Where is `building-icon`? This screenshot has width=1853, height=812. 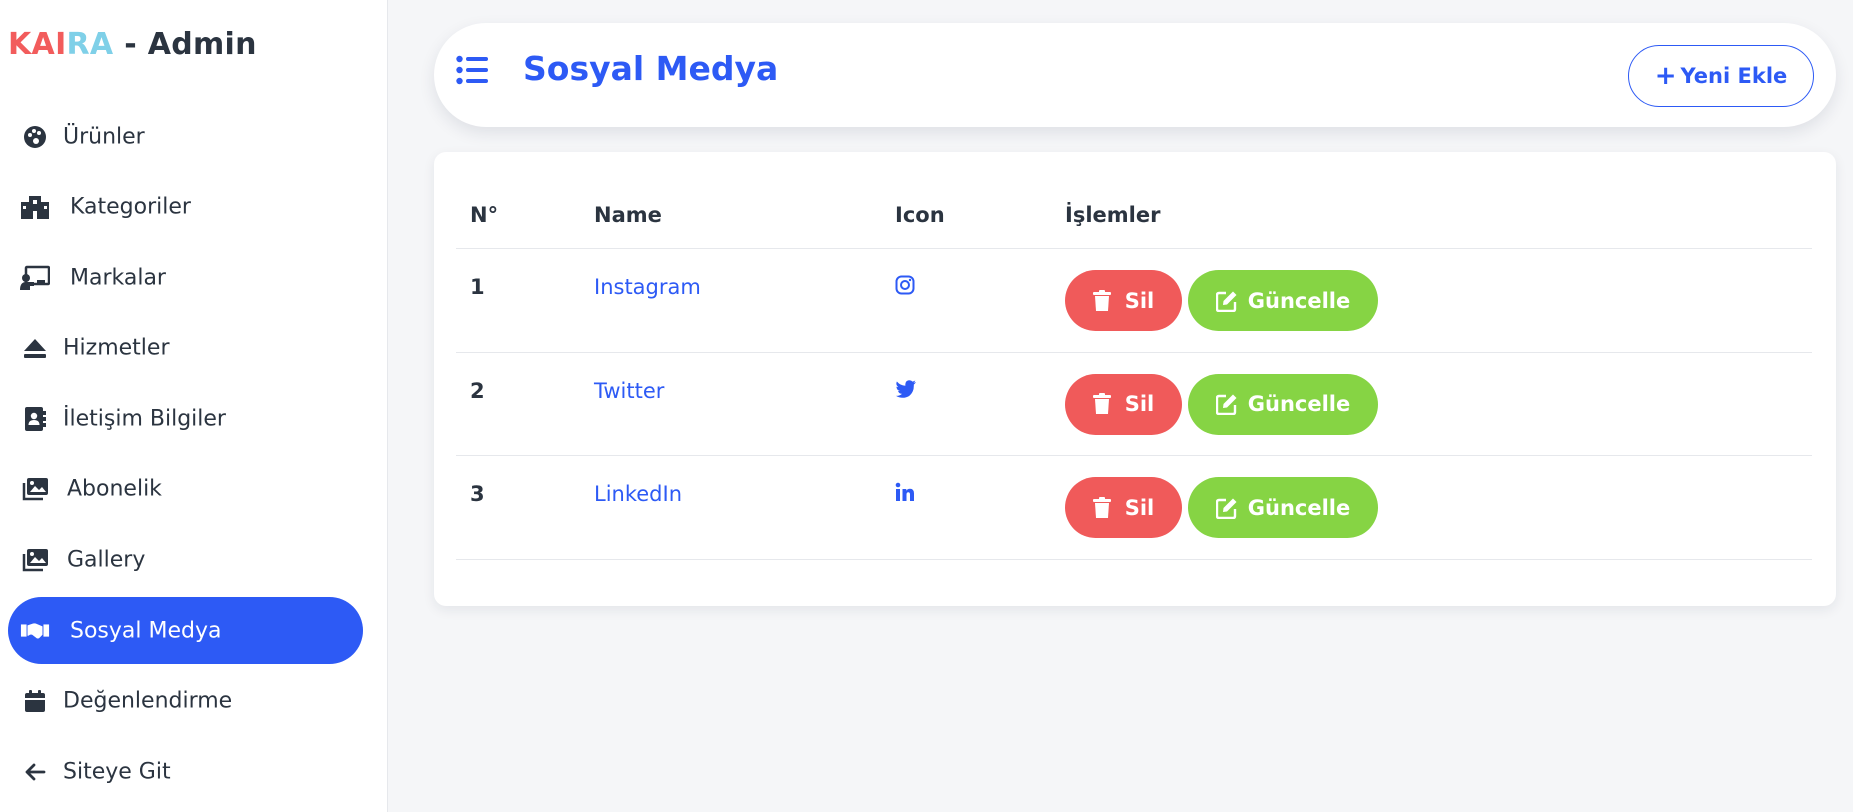 building-icon is located at coordinates (35, 207).